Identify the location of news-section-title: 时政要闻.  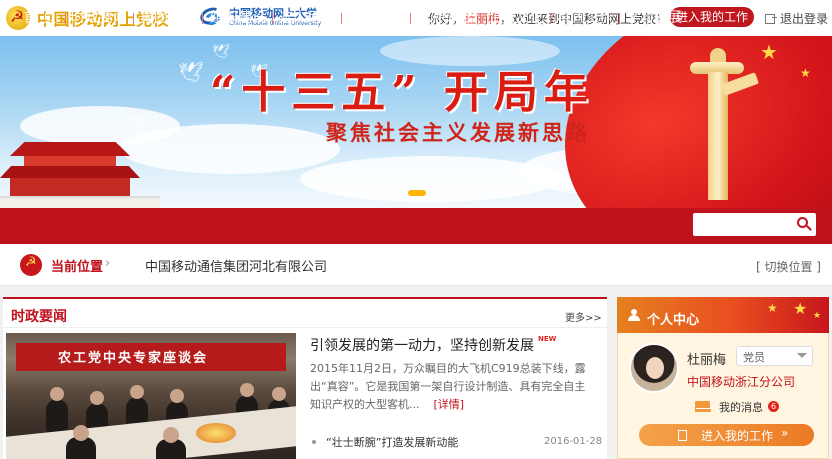
(39, 316).